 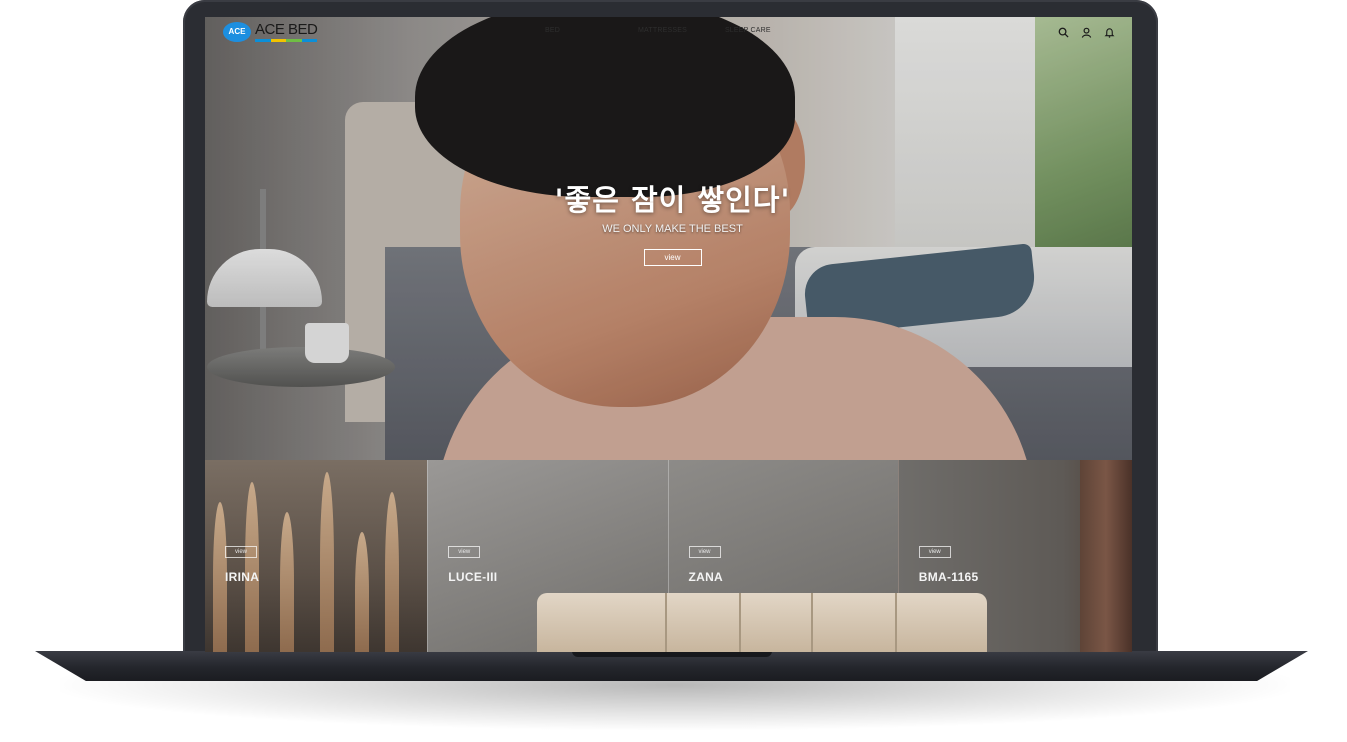 I want to click on logo-wordmark: ACE BED, so click(x=286, y=31).